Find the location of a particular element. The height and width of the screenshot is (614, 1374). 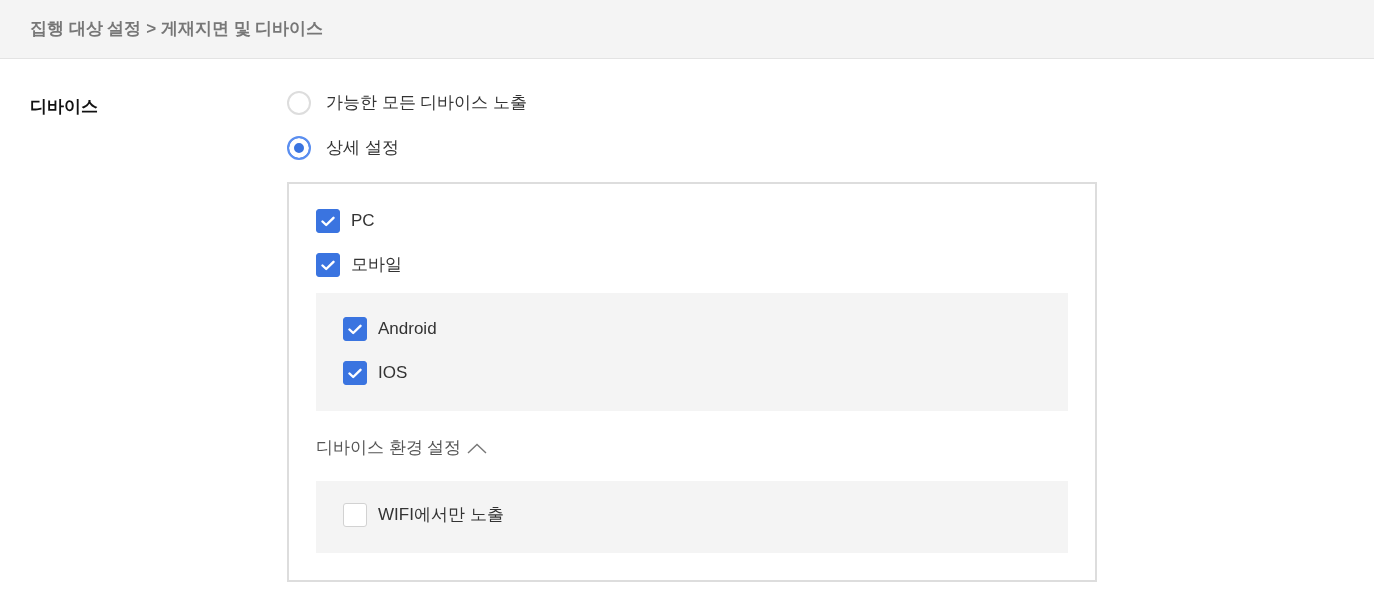

environment-settings-toggle: 디바이스 환경 설정 is located at coordinates (402, 448).